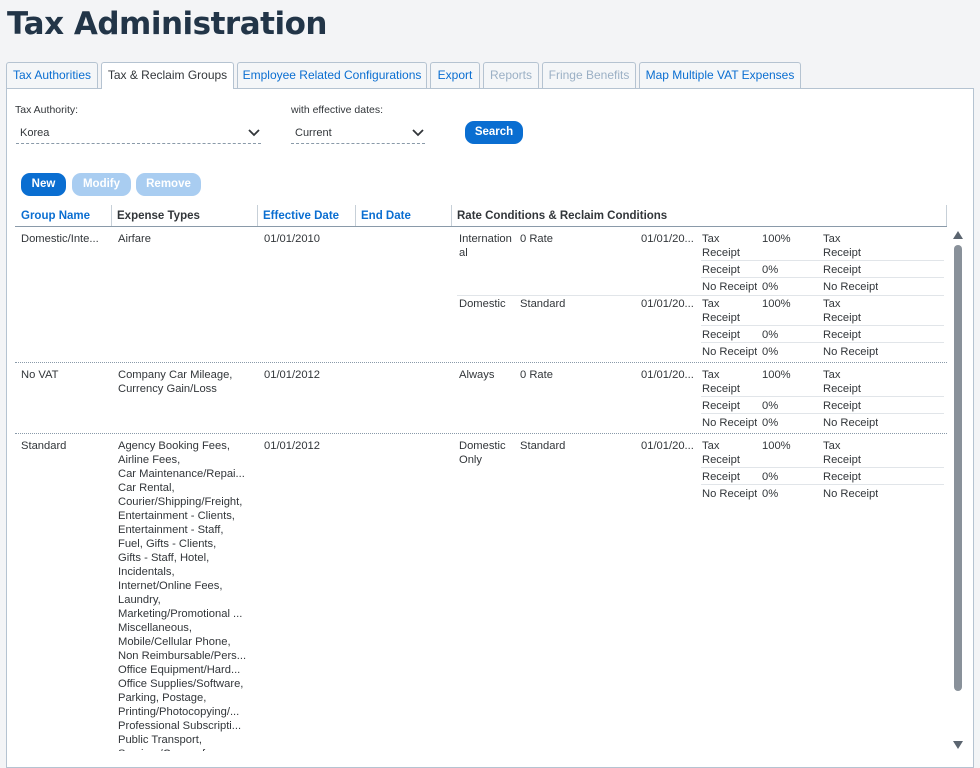 The image size is (980, 768). Describe the element at coordinates (167, 75) in the screenshot. I see `tab-tax-reclaim-groups: Tax & Reclaim Groups` at that location.